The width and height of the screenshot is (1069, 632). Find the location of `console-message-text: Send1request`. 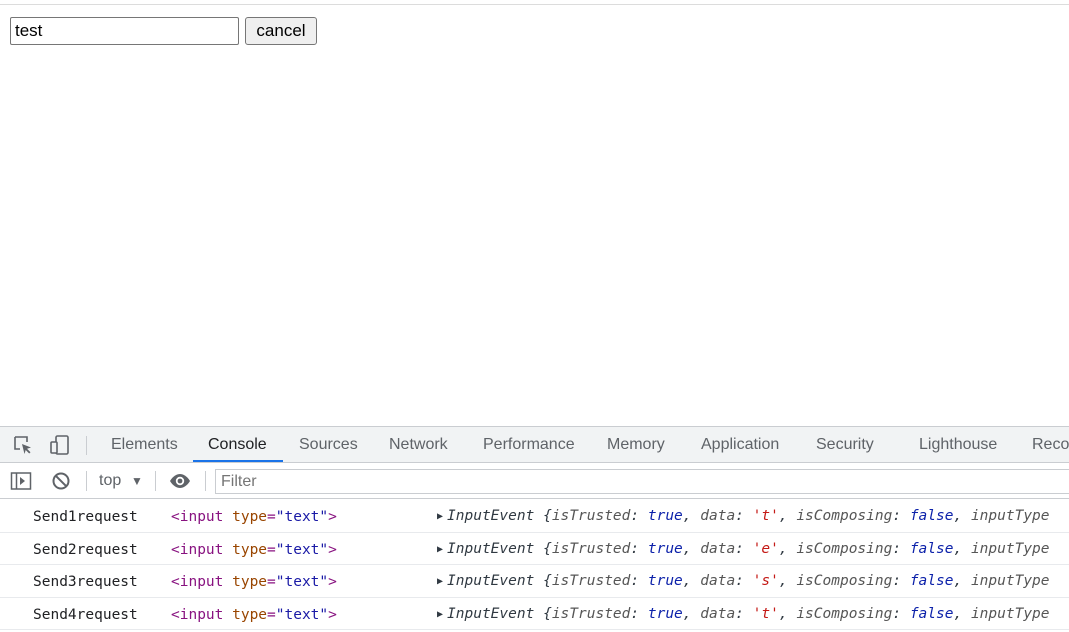

console-message-text: Send1request is located at coordinates (85, 517).